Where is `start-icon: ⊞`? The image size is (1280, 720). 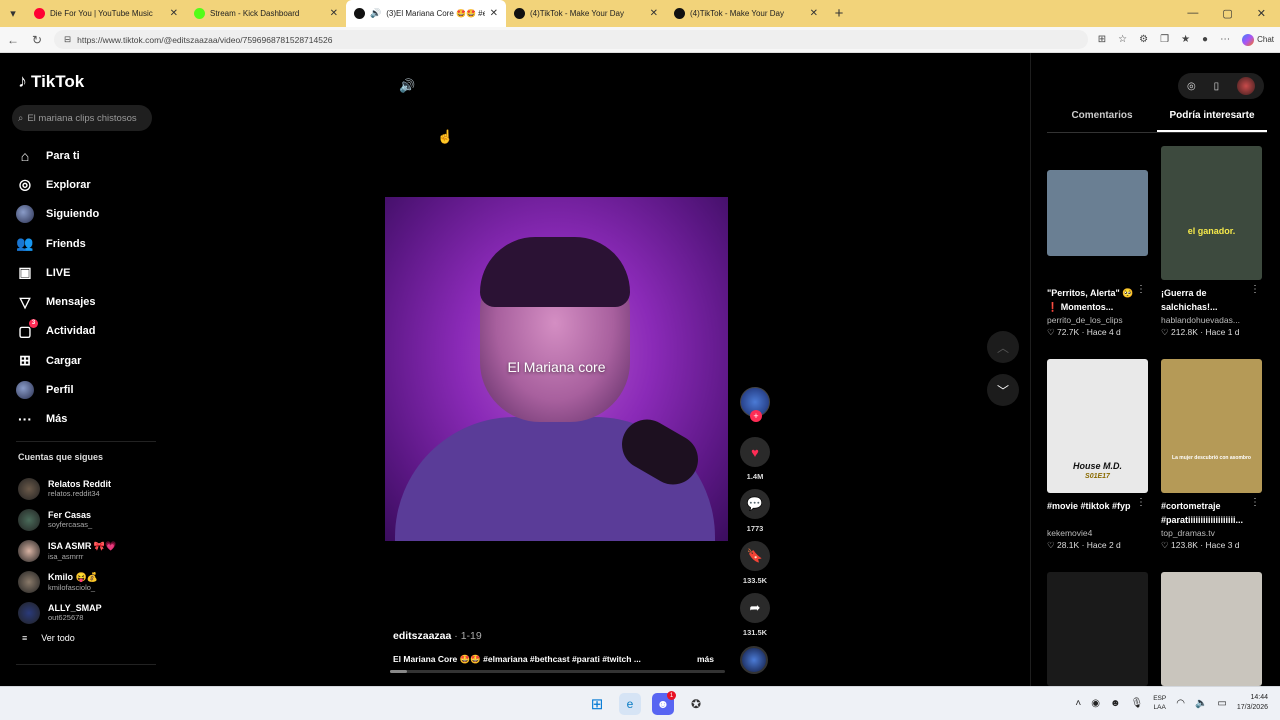
start-icon: ⊞ is located at coordinates (597, 704).